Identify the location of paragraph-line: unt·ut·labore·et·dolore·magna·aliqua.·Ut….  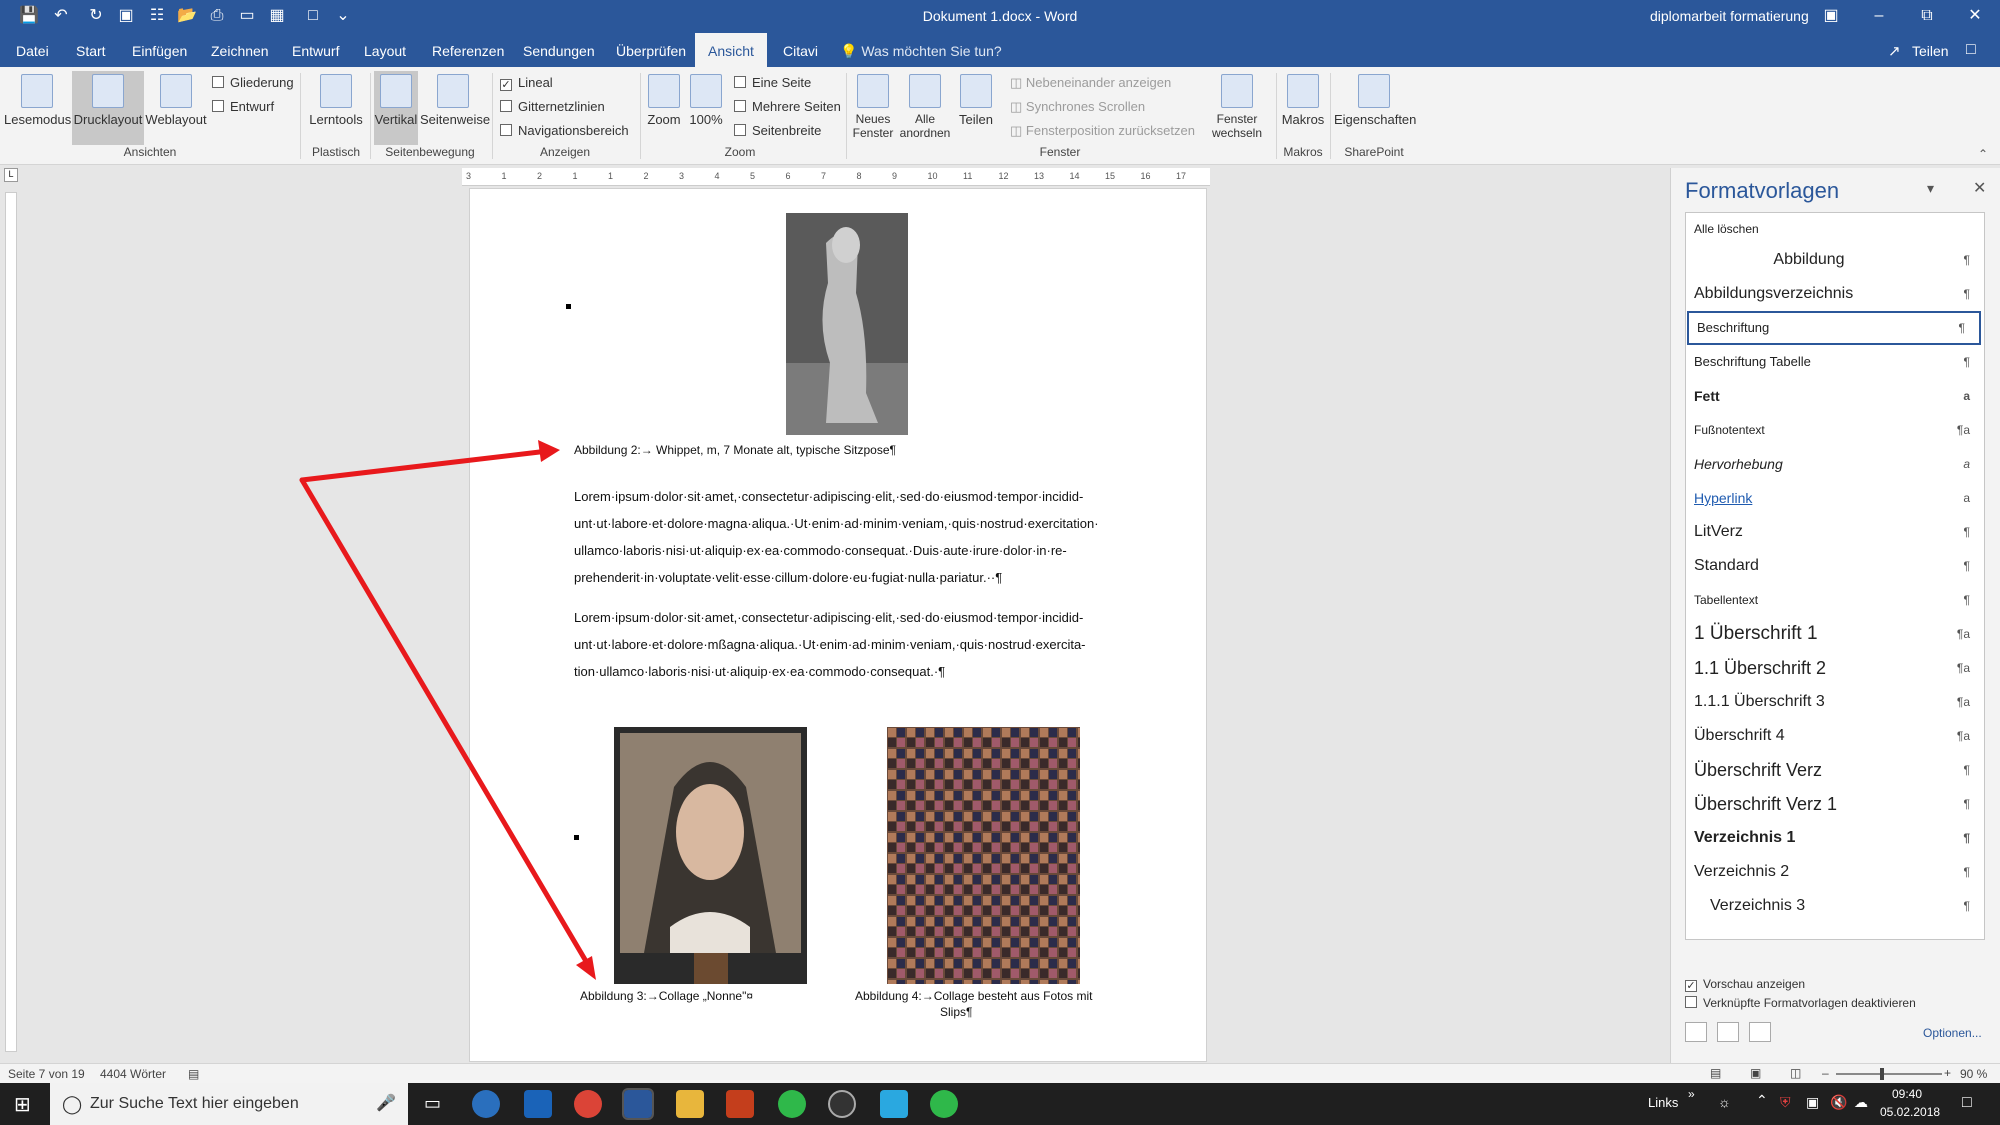
(836, 523).